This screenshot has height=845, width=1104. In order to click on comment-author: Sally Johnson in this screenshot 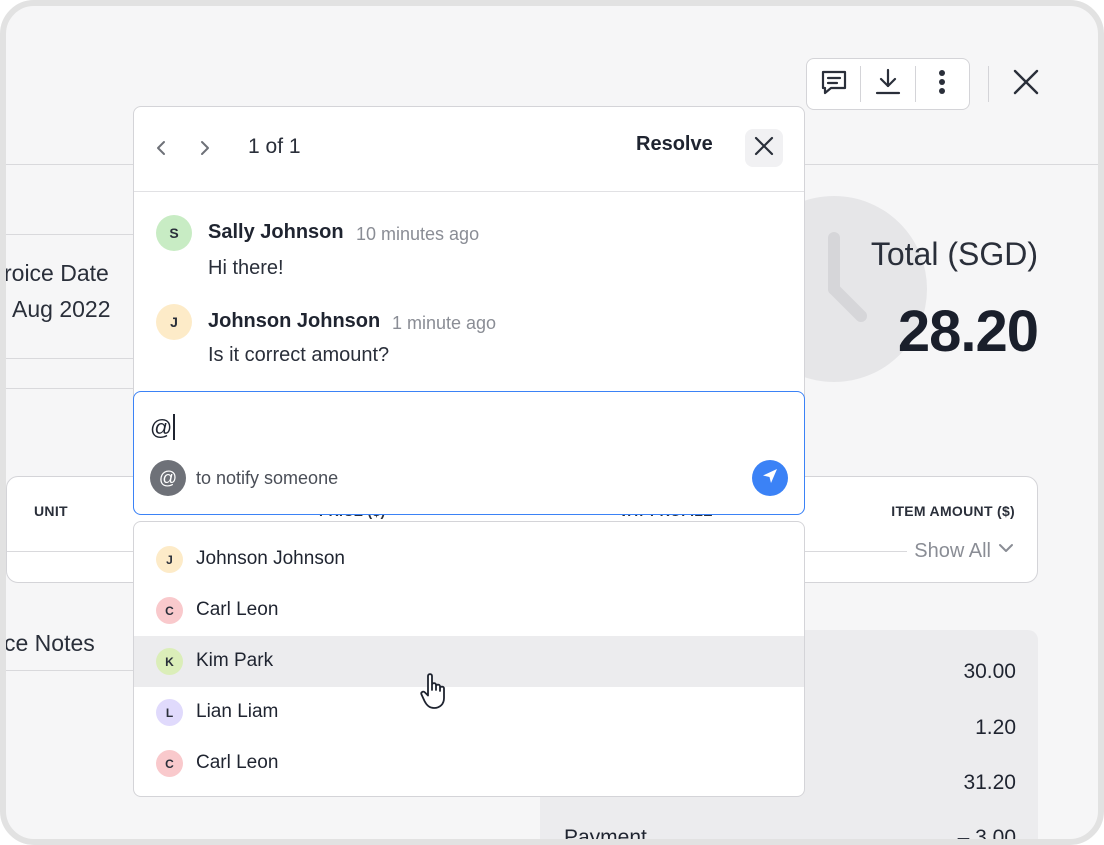, I will do `click(276, 232)`.